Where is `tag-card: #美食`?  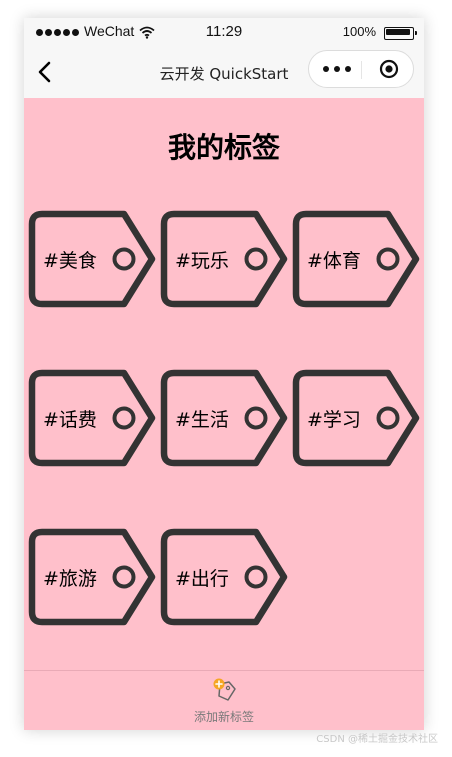
tag-card: #美食 is located at coordinates (93, 259).